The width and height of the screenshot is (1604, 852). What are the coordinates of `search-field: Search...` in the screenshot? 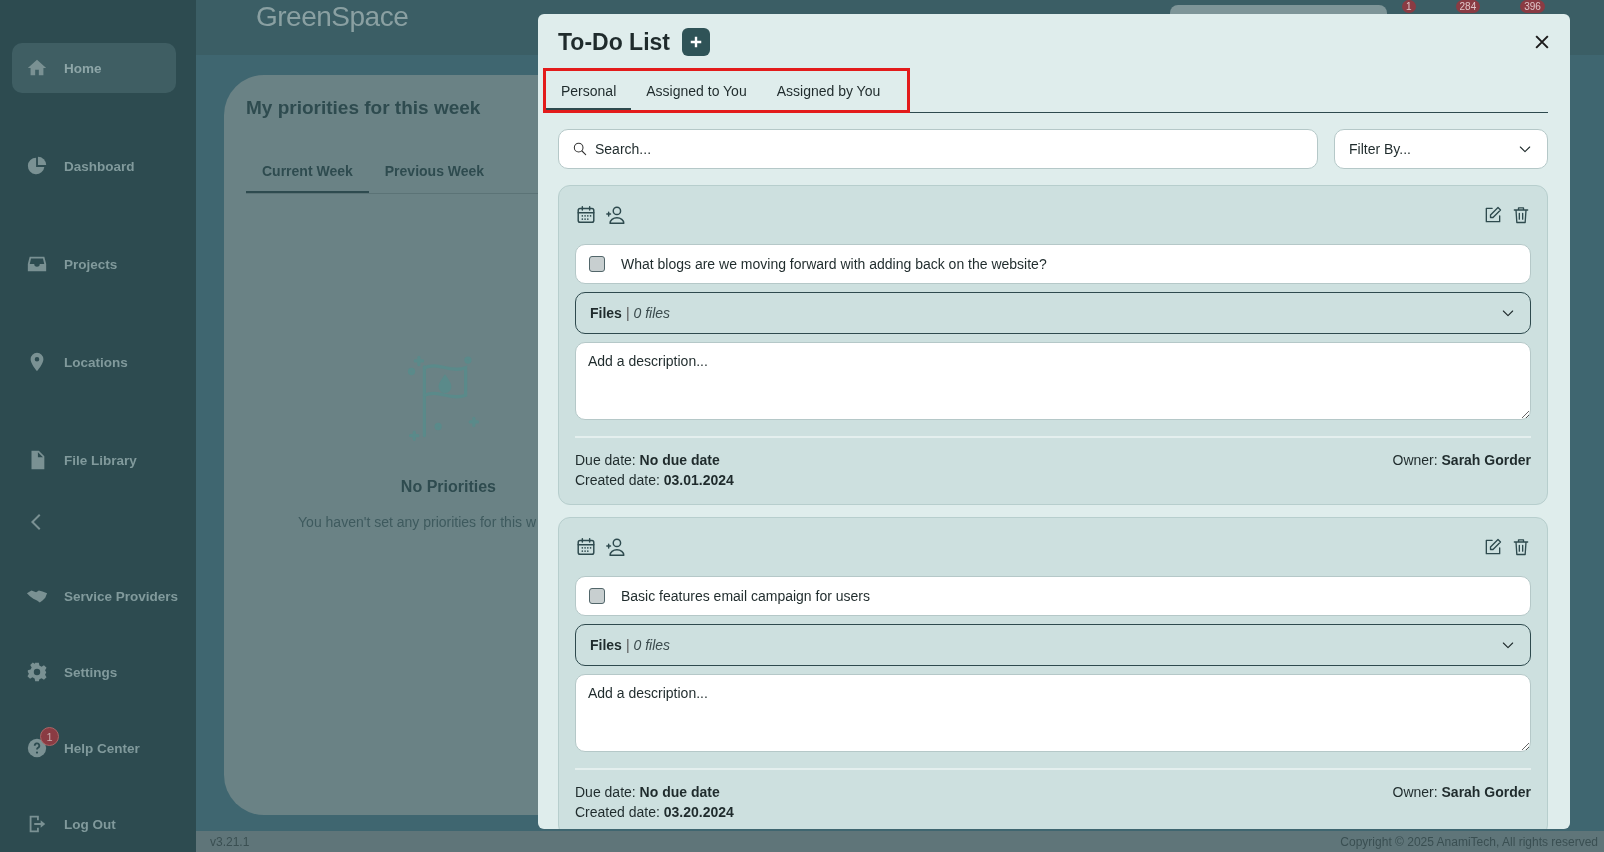 It's located at (938, 149).